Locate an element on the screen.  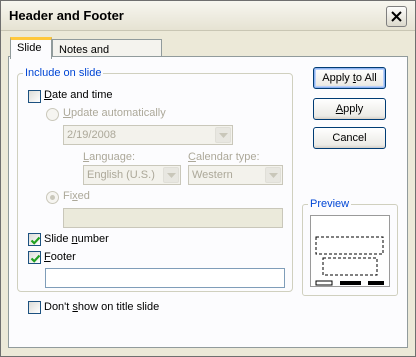
date-format-value: 2/19/2008 is located at coordinates (91, 135).